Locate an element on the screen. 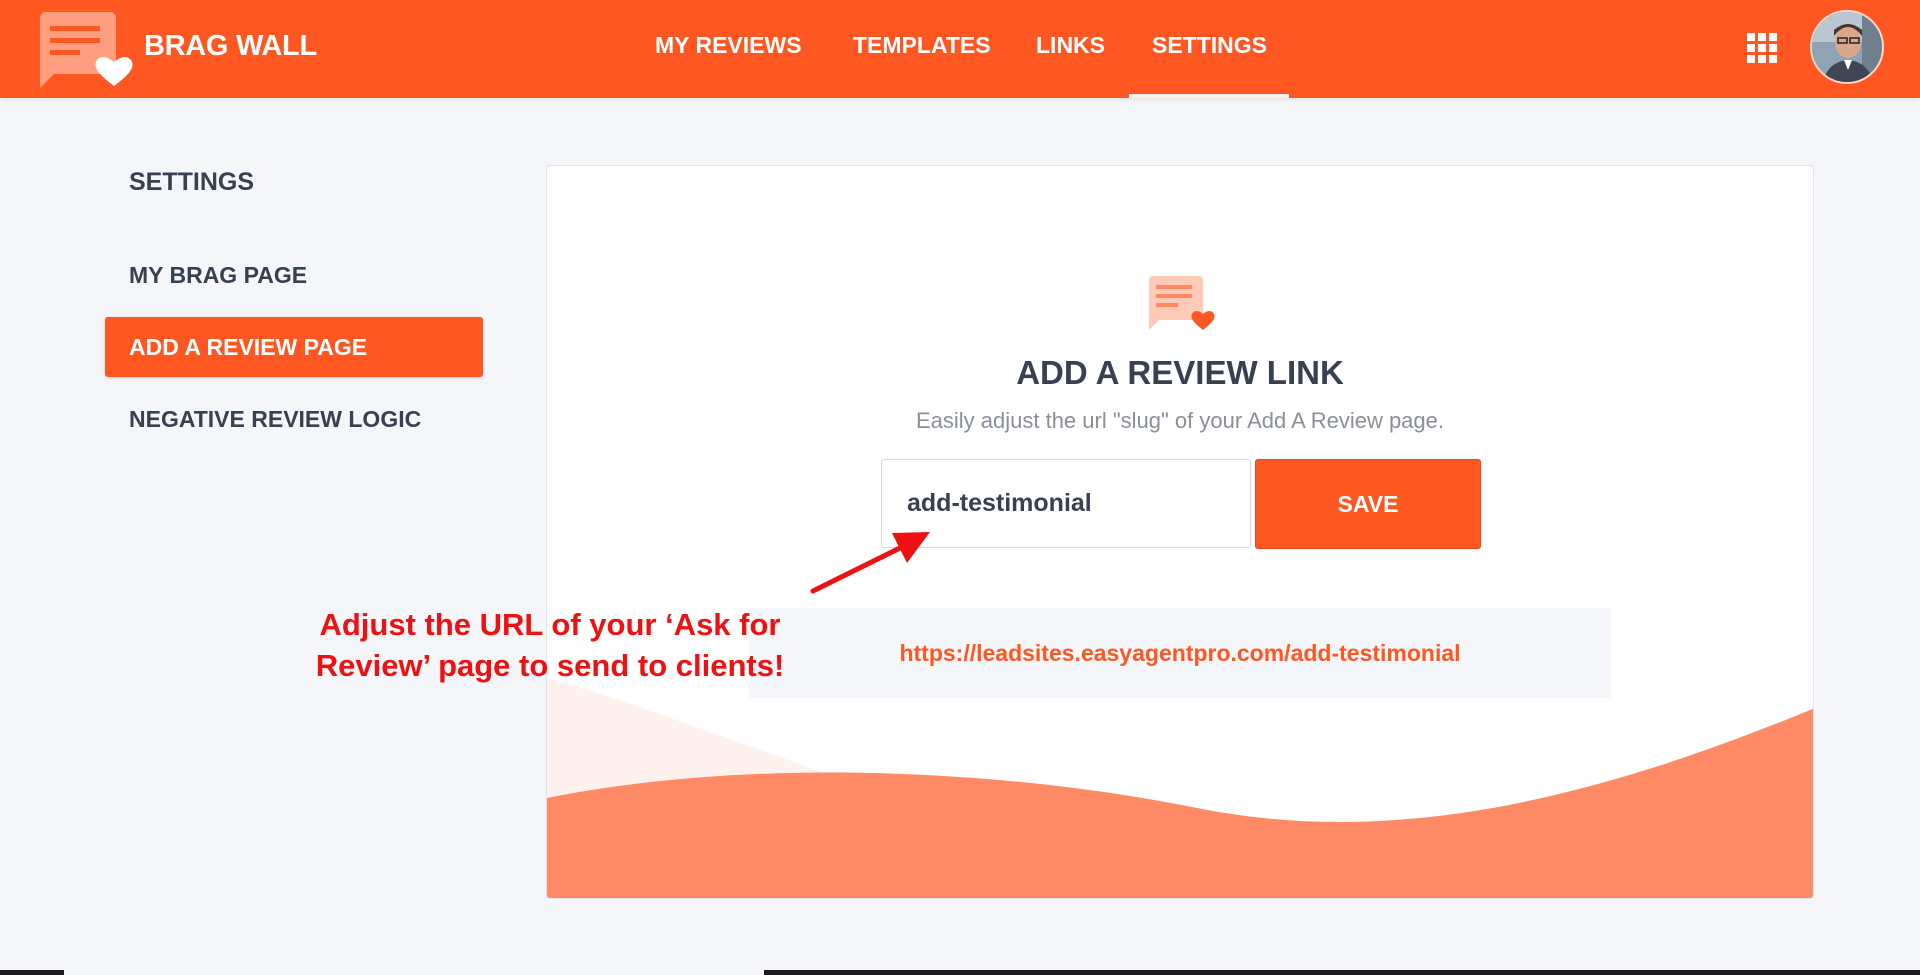 The width and height of the screenshot is (1920, 975). decorative-waves is located at coordinates (1180, 788).